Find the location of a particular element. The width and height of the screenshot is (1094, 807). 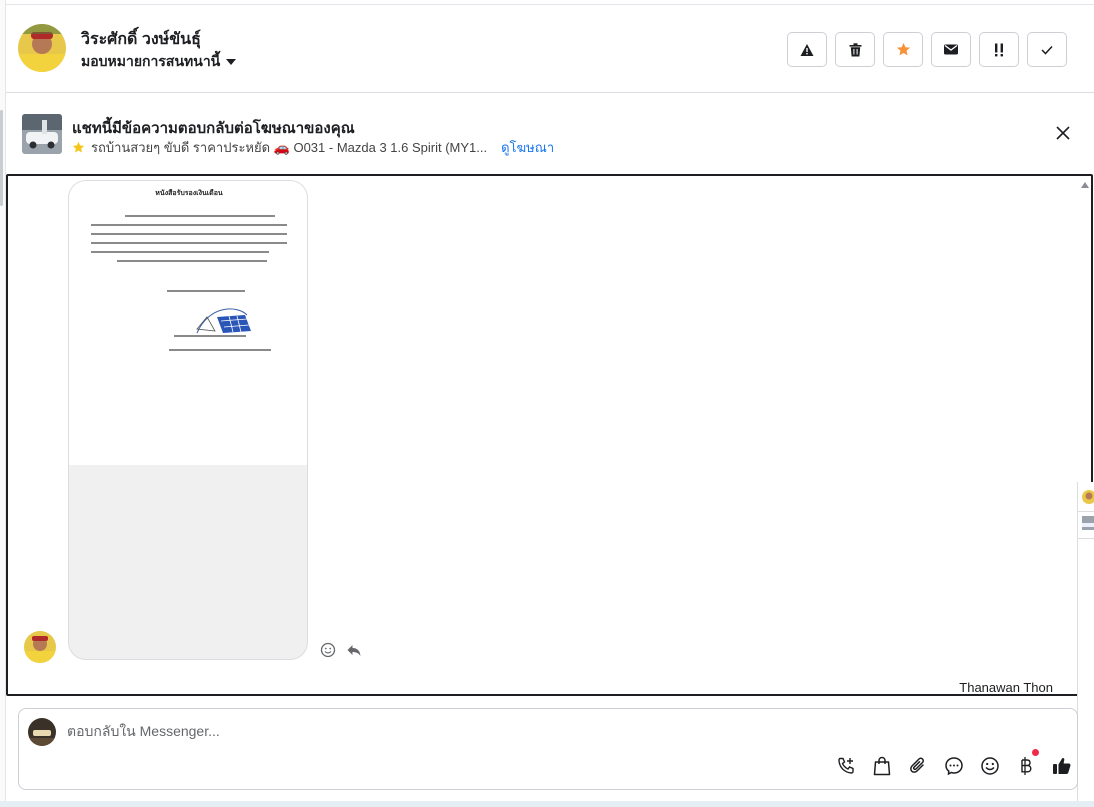

composer-tools is located at coordinates (954, 763).